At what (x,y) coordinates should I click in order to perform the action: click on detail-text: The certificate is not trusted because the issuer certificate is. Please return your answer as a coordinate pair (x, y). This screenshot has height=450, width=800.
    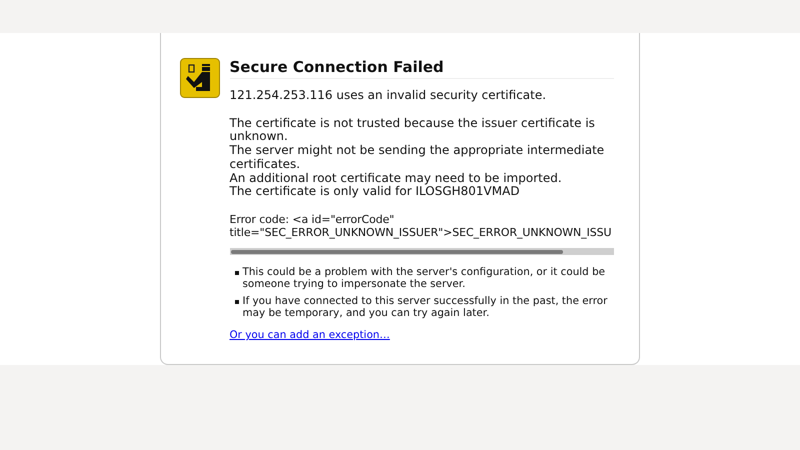
    Looking at the image, I should click on (413, 123).